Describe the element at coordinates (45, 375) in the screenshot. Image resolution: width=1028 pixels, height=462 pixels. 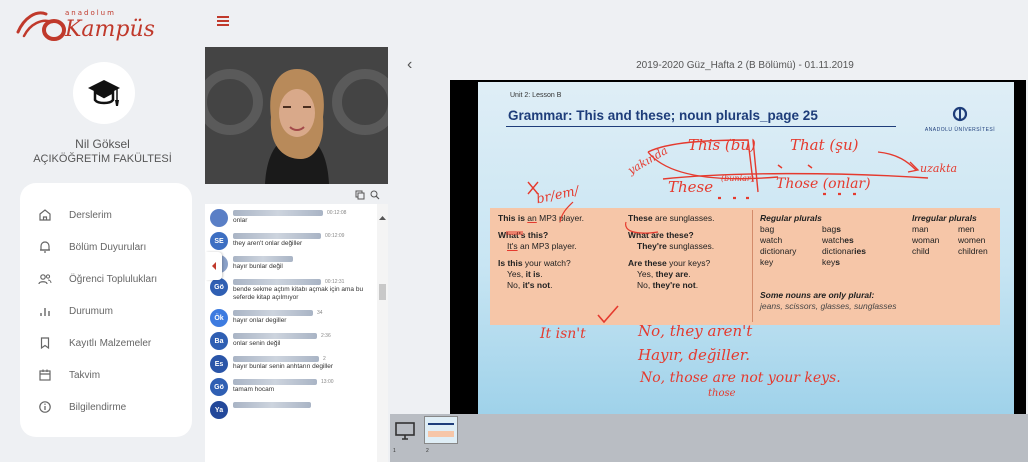
I see `calendar-icon` at that location.